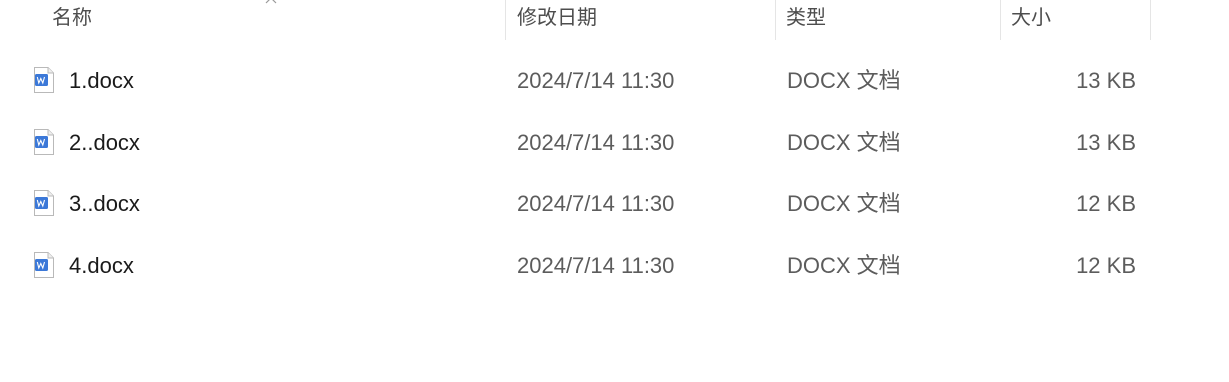  What do you see at coordinates (1076, 20) in the screenshot?
I see `column-header-size: 大小` at bounding box center [1076, 20].